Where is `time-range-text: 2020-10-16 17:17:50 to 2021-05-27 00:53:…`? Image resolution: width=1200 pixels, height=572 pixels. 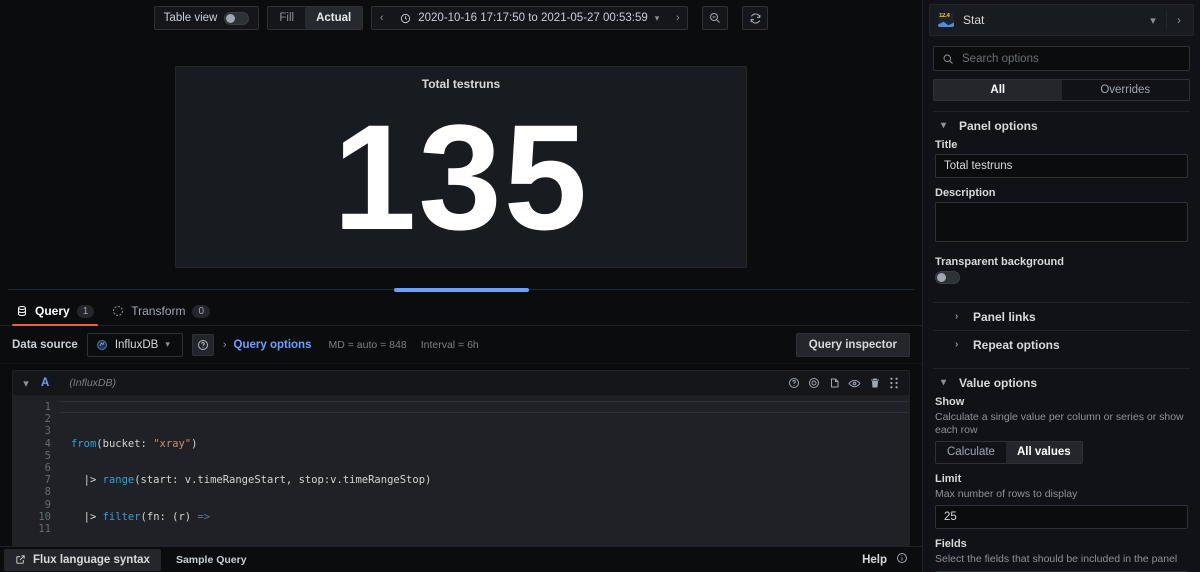
time-range-text: 2020-10-16 17:17:50 to 2021-05-27 00:53:… is located at coordinates (533, 18).